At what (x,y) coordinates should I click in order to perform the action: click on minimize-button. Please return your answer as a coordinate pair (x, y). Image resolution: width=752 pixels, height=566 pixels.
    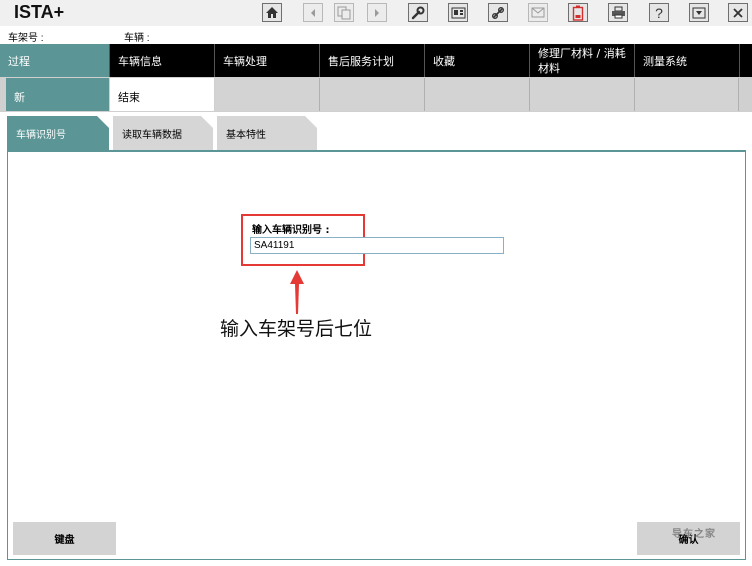
    Looking at the image, I should click on (699, 12).